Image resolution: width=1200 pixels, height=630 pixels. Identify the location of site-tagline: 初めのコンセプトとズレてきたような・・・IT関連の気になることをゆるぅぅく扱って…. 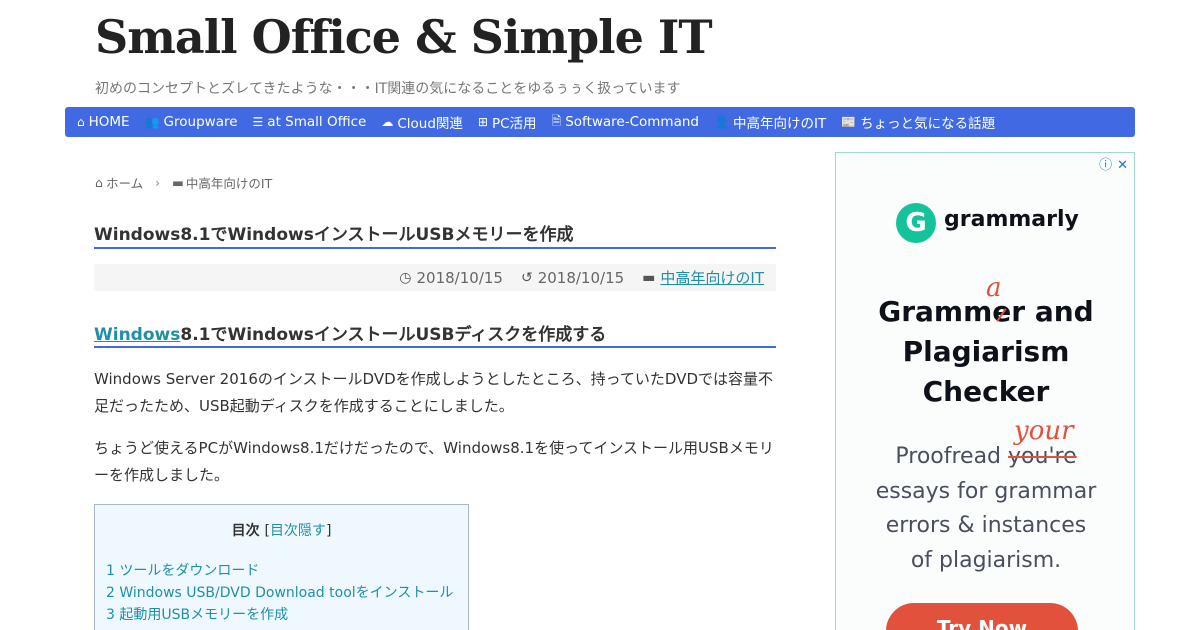
(388, 89).